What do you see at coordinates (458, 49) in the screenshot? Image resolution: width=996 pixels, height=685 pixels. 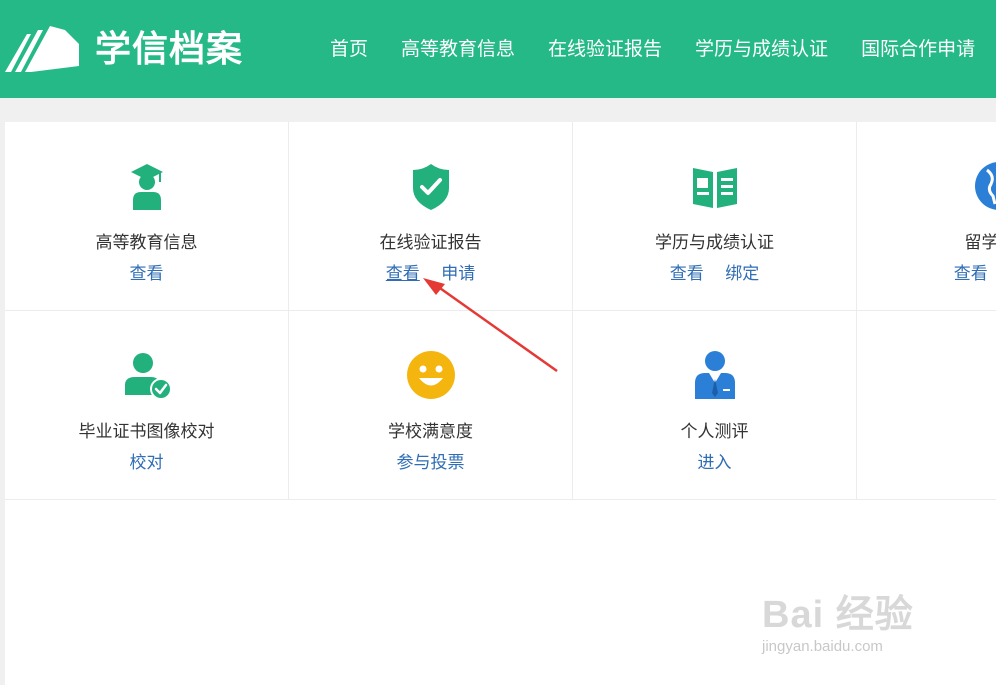 I see `nav-higher-education: 高等教育信息` at bounding box center [458, 49].